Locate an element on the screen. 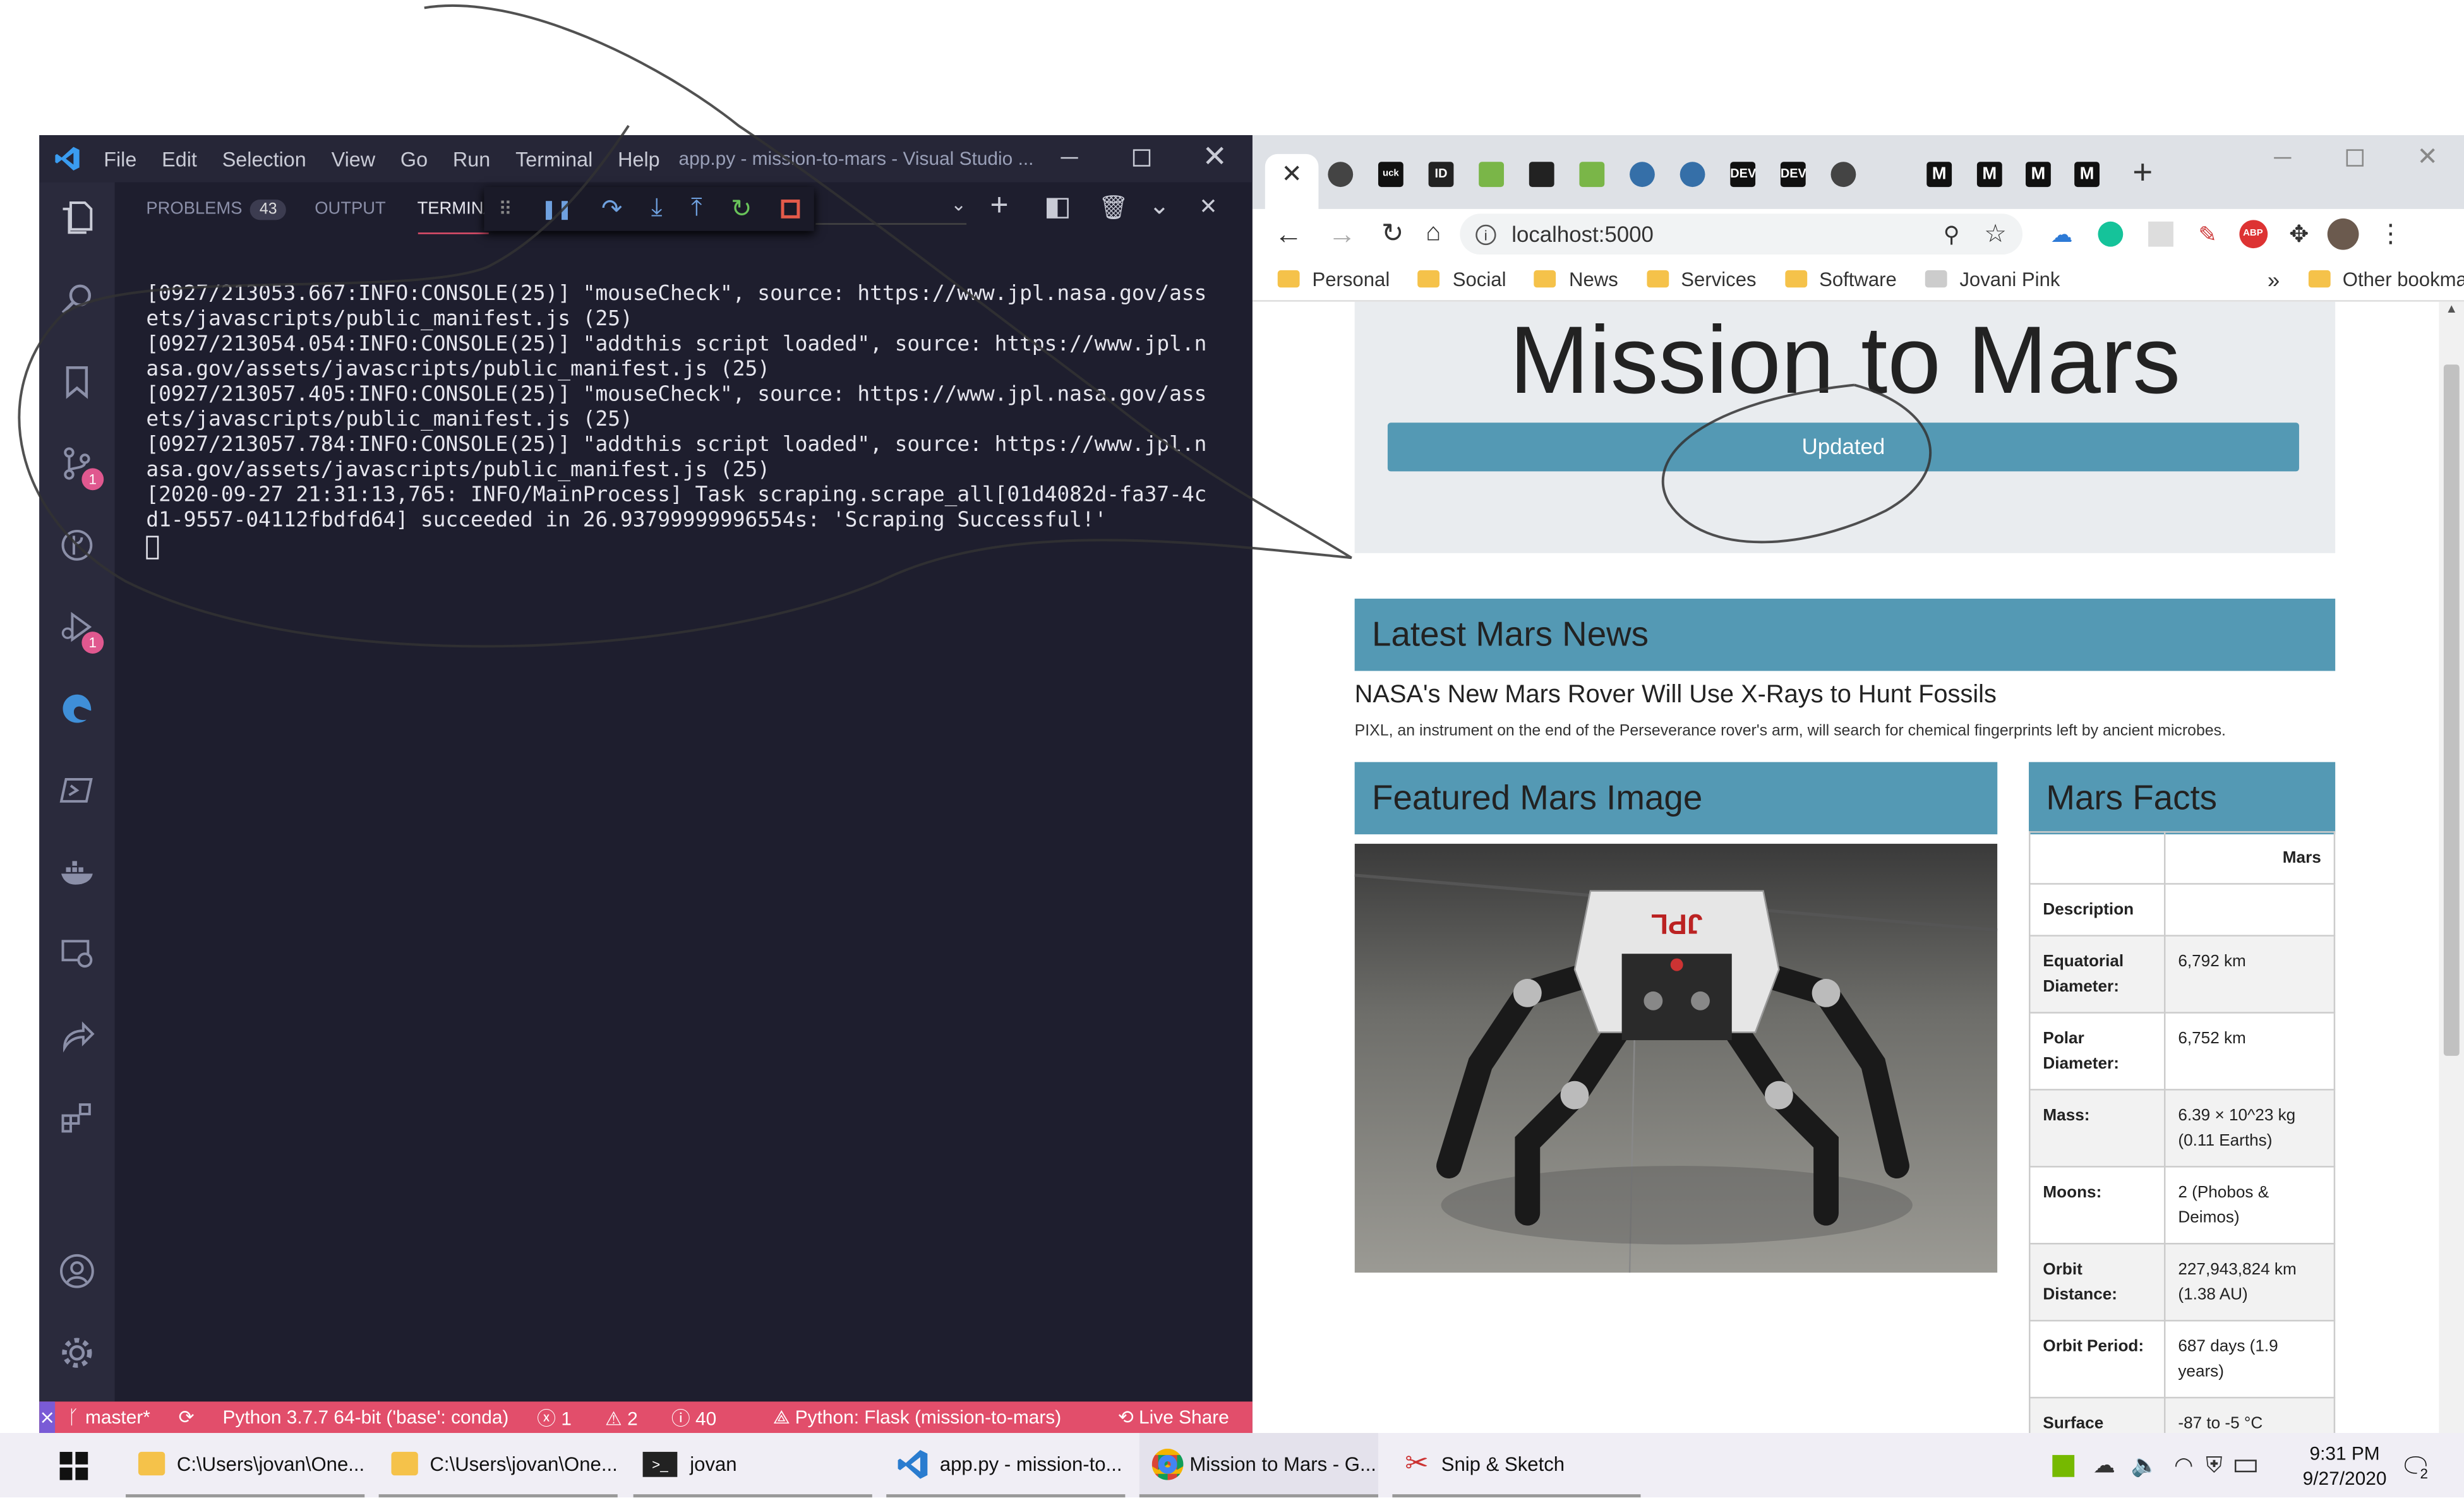 This screenshot has width=2464, height=1498. bookmark-icon is located at coordinates (77, 381).